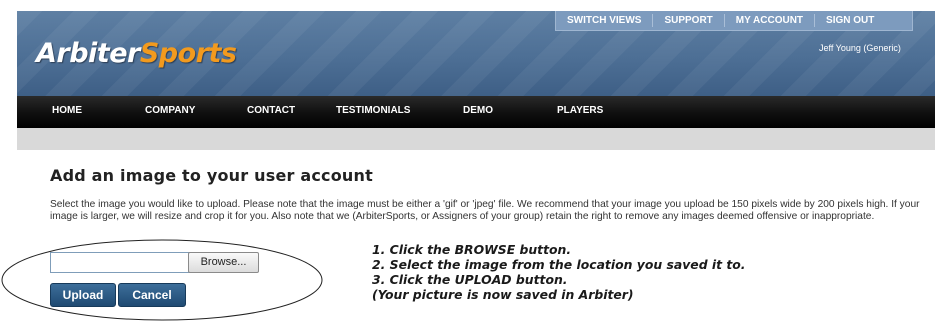  I want to click on instruction-step-3: 3. Click the UPLOAD button., so click(470, 279).